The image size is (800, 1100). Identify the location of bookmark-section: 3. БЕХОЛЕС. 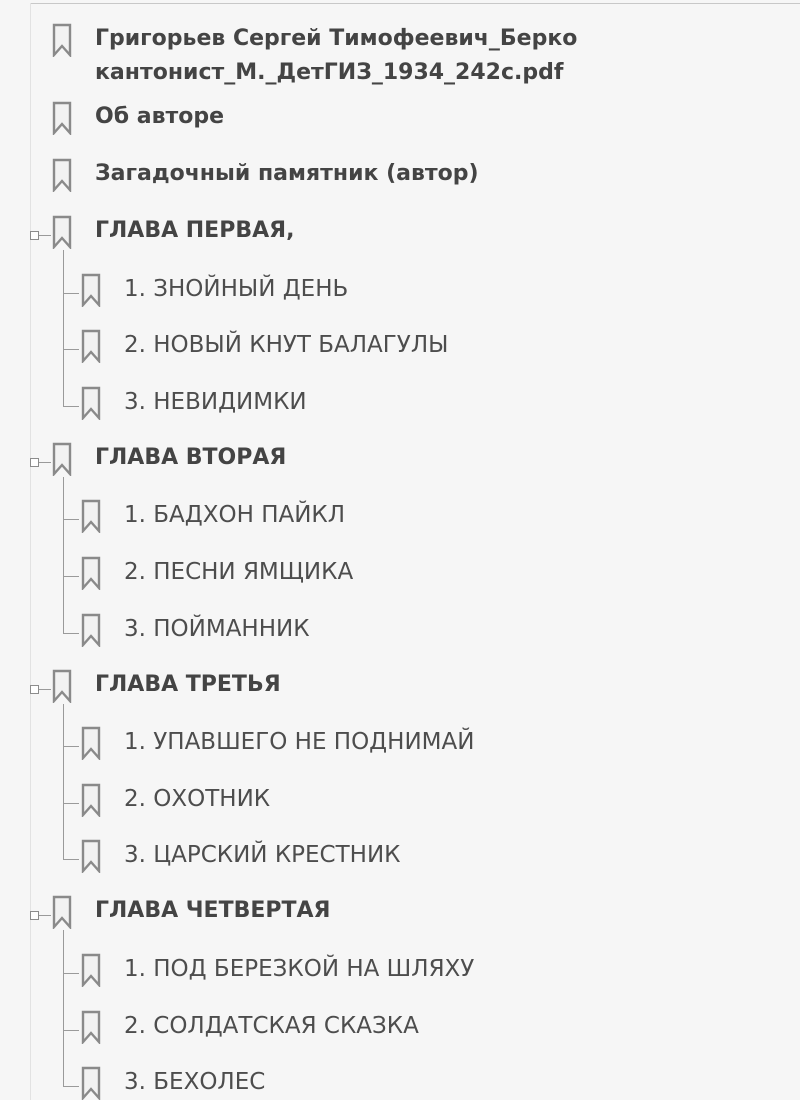
(400, 1081).